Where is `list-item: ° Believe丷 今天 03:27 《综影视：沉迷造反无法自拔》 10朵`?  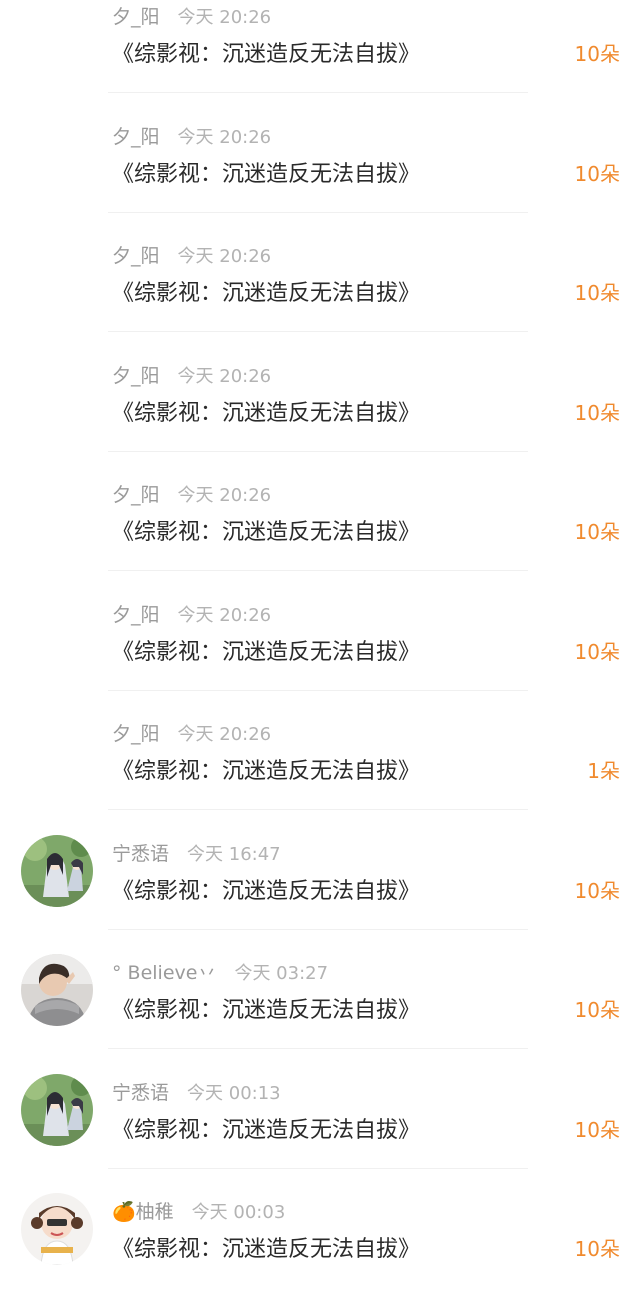
list-item: ° Believe丷 今天 03:27 《综影视：沉迷造反无法自拔》 10朵 is located at coordinates (320, 1004).